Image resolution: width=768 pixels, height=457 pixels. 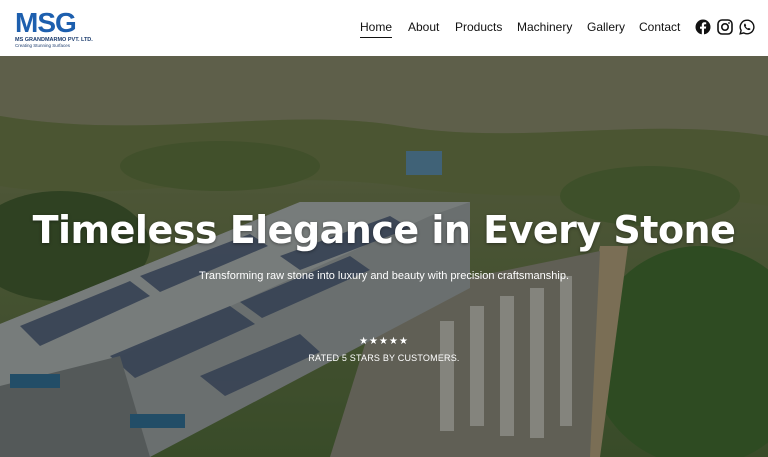 I want to click on nav-about: About, so click(x=423, y=27).